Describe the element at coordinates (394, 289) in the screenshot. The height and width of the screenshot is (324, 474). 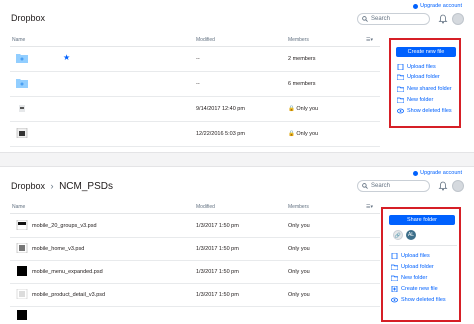
I see `new-file-icon` at that location.